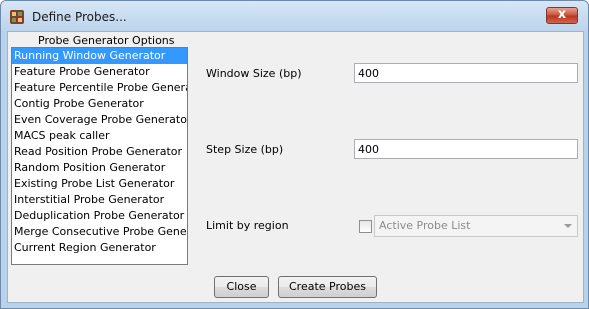 This screenshot has height=309, width=589. What do you see at coordinates (568, 226) in the screenshot?
I see `chevron-down-icon` at bounding box center [568, 226].